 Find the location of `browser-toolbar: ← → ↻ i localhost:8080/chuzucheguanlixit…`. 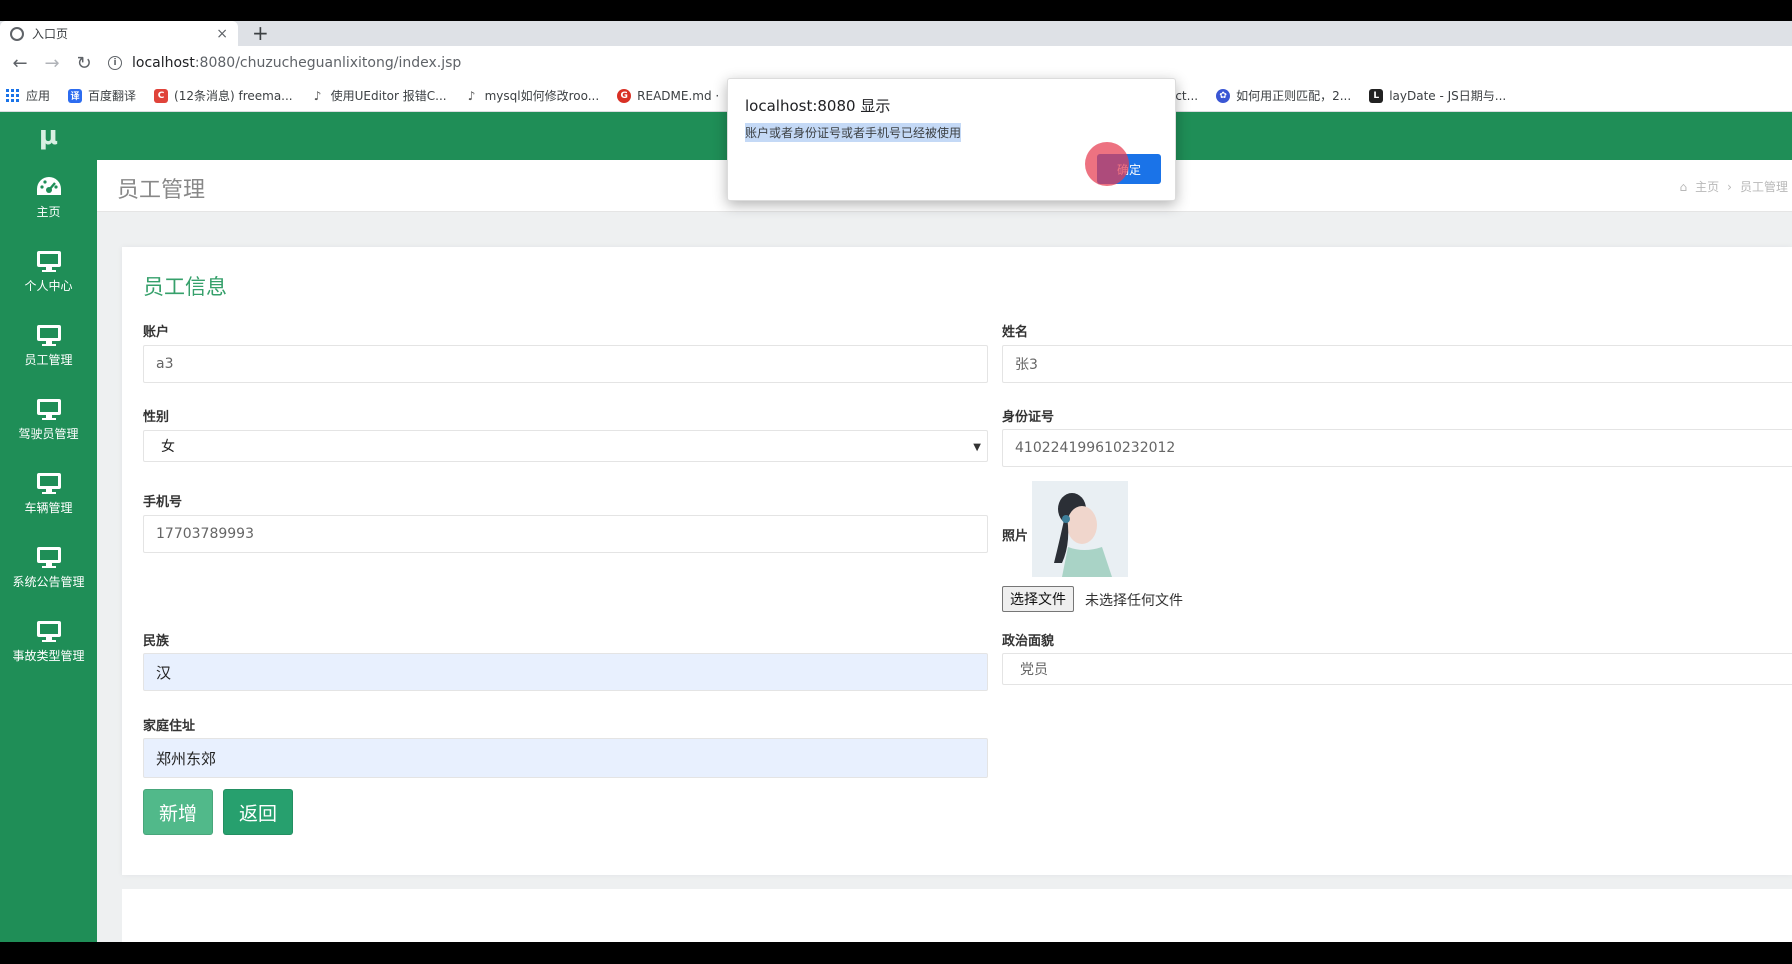

browser-toolbar: ← → ↻ i localhost:8080/chuzucheguanlixit… is located at coordinates (896, 63).